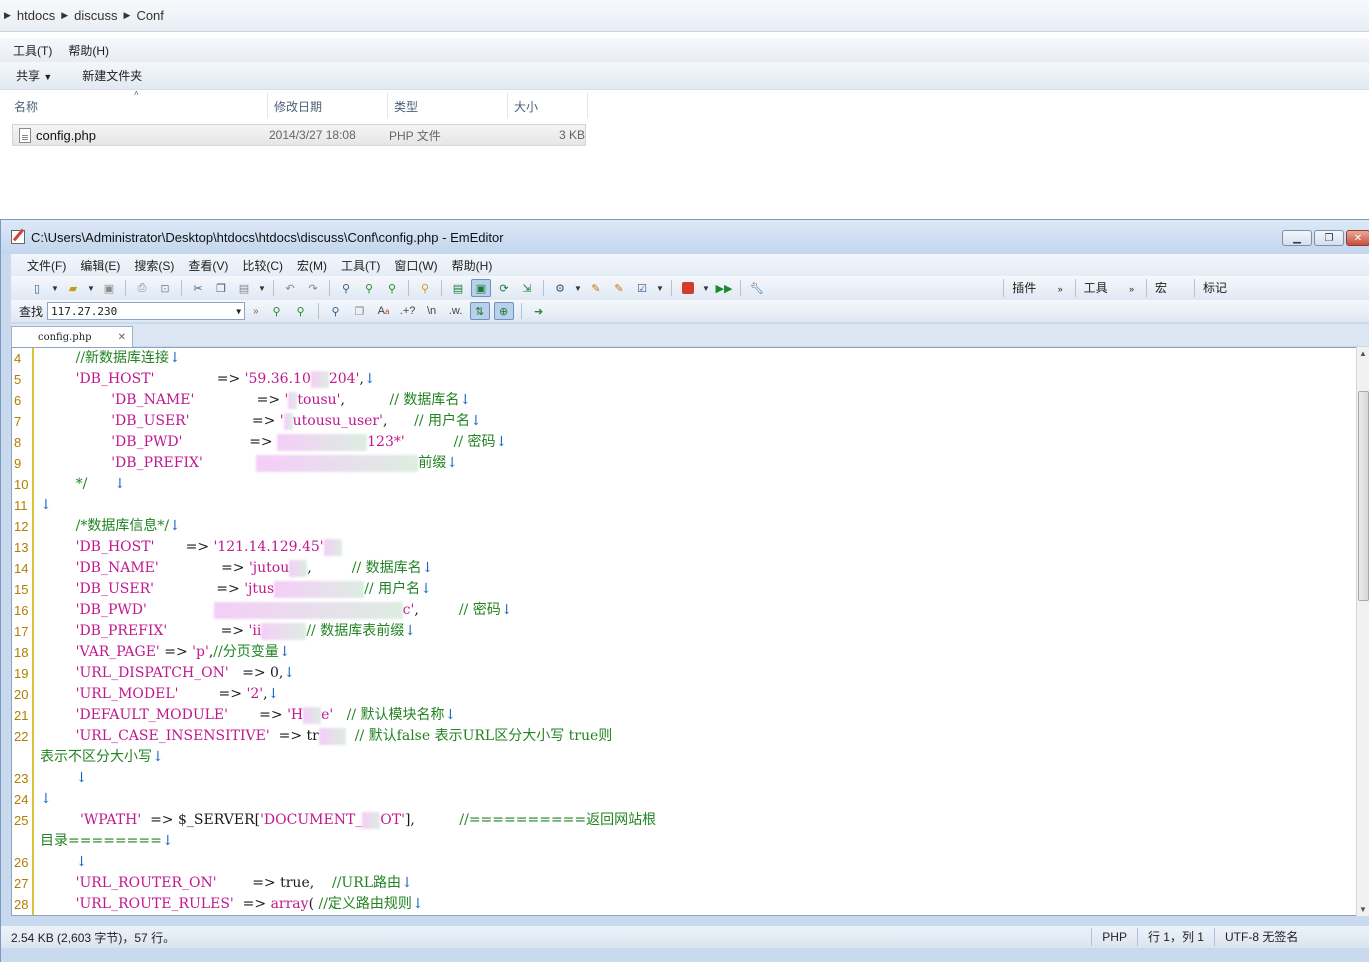 The height and width of the screenshot is (962, 1369). I want to click on tab-config-php: config.php ✕, so click(72, 336).